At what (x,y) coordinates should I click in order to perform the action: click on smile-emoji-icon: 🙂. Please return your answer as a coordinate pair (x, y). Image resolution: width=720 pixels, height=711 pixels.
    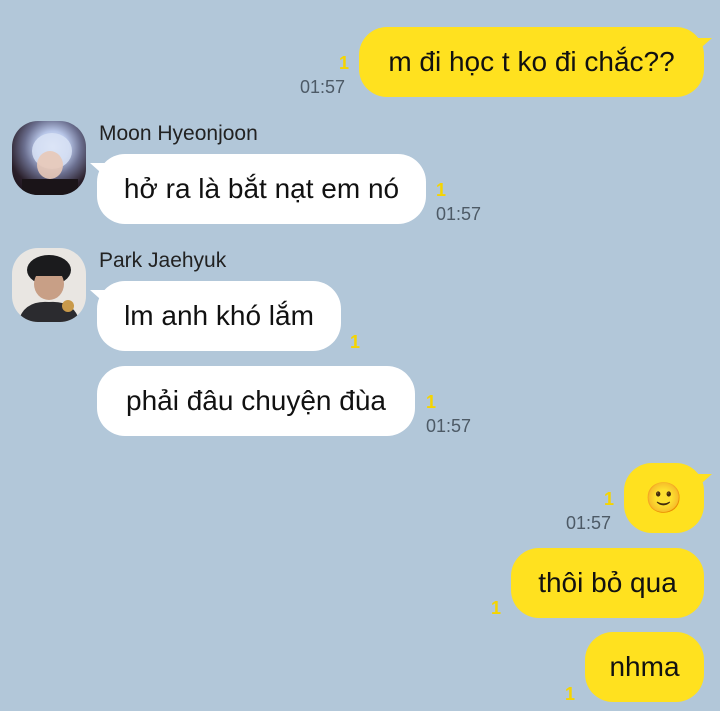
    Looking at the image, I should click on (664, 498).